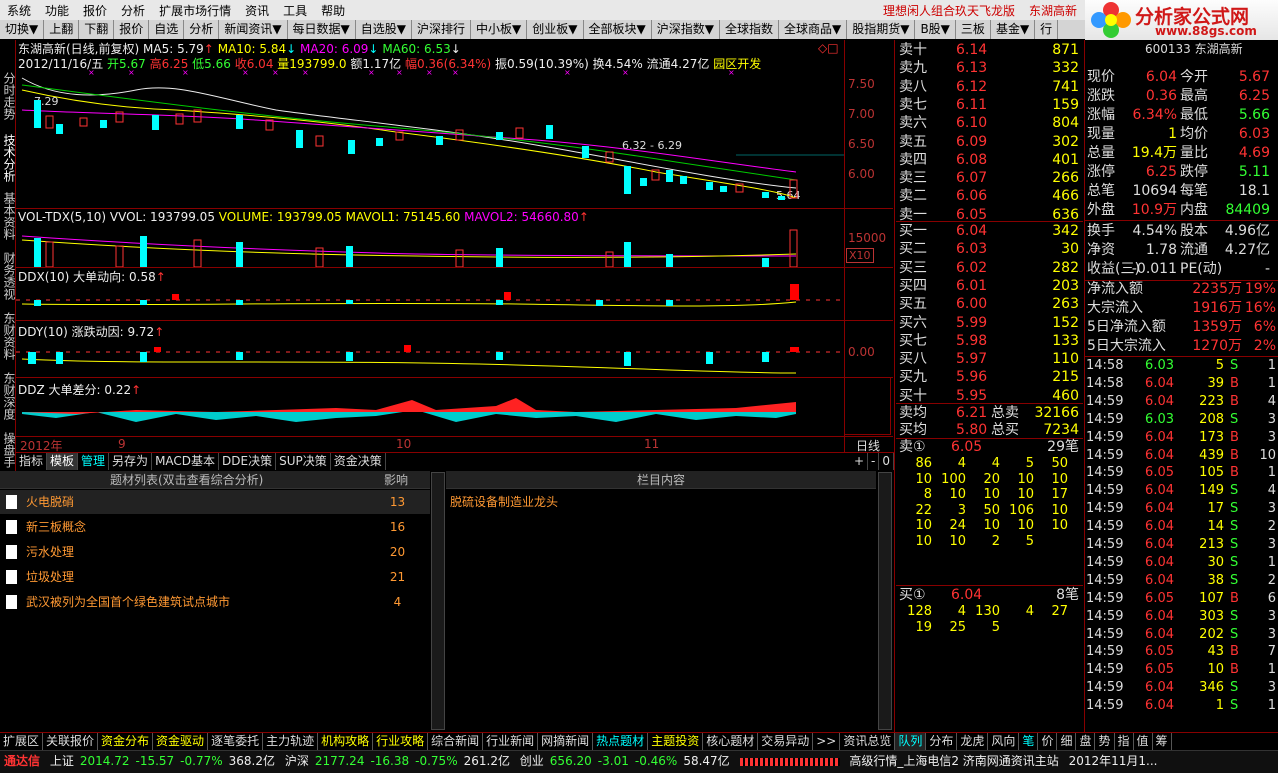  What do you see at coordinates (62, 29) in the screenshot?
I see `toolbar-page-up: 上翻` at bounding box center [62, 29].